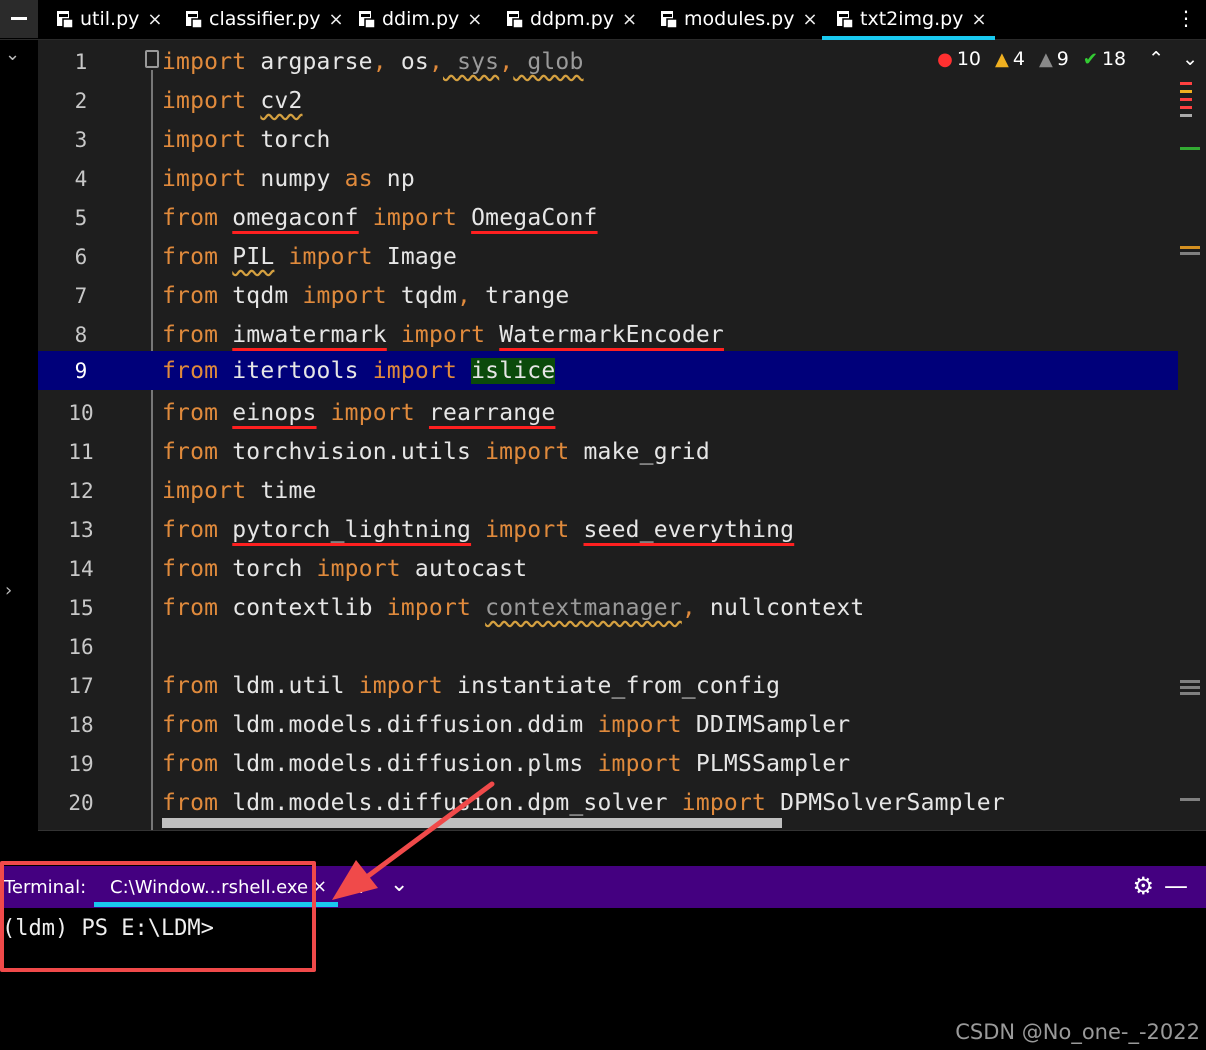 The width and height of the screenshot is (1206, 1050). I want to click on tab-label: ddpm.py, so click(572, 19).